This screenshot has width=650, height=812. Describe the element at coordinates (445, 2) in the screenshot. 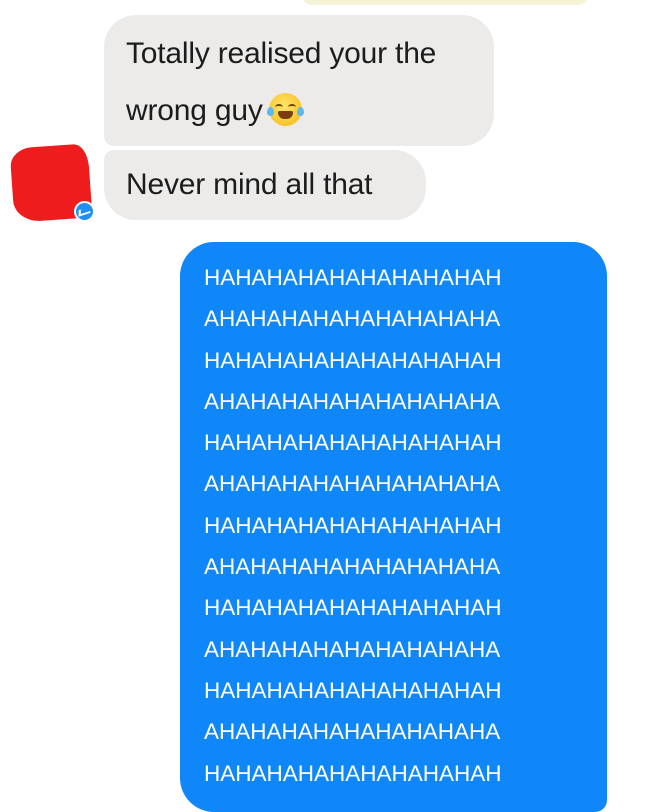

I see `previous-message-bubble` at that location.